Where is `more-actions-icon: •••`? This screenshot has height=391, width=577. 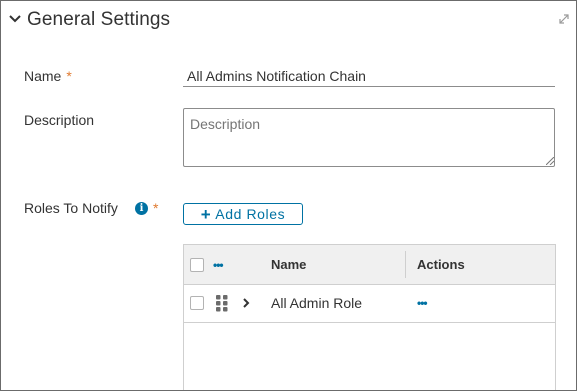
more-actions-icon: ••• is located at coordinates (218, 265).